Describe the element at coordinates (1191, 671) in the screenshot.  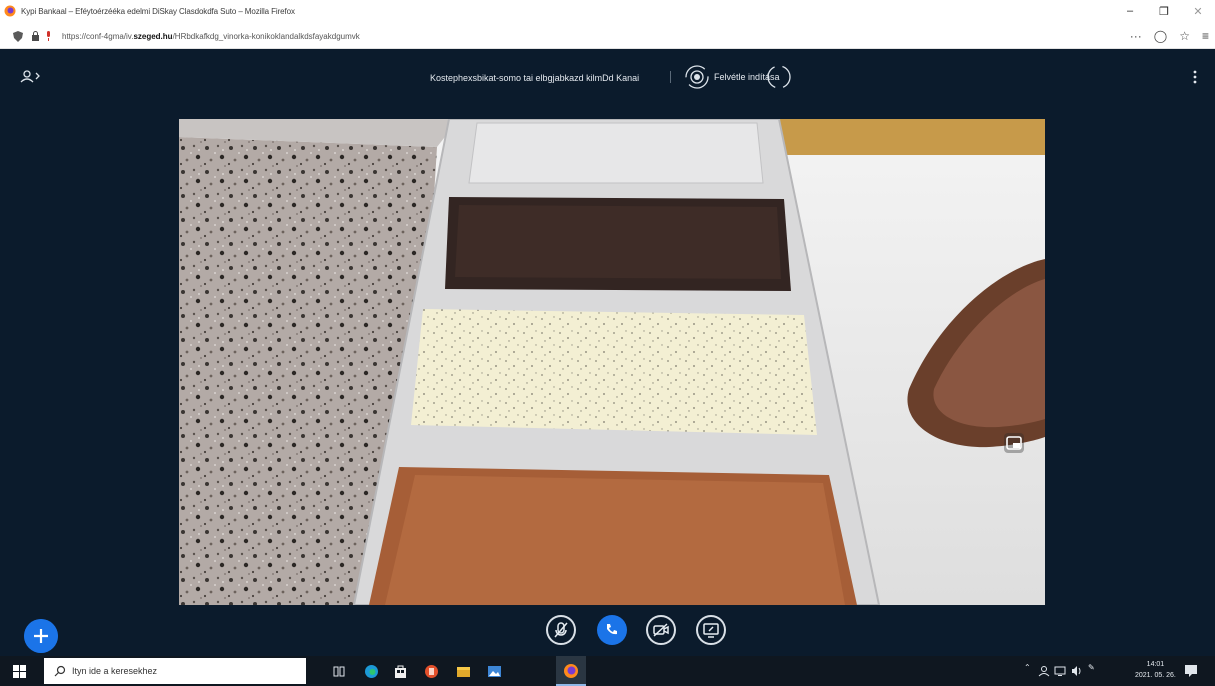
I see `notifications-icon` at that location.